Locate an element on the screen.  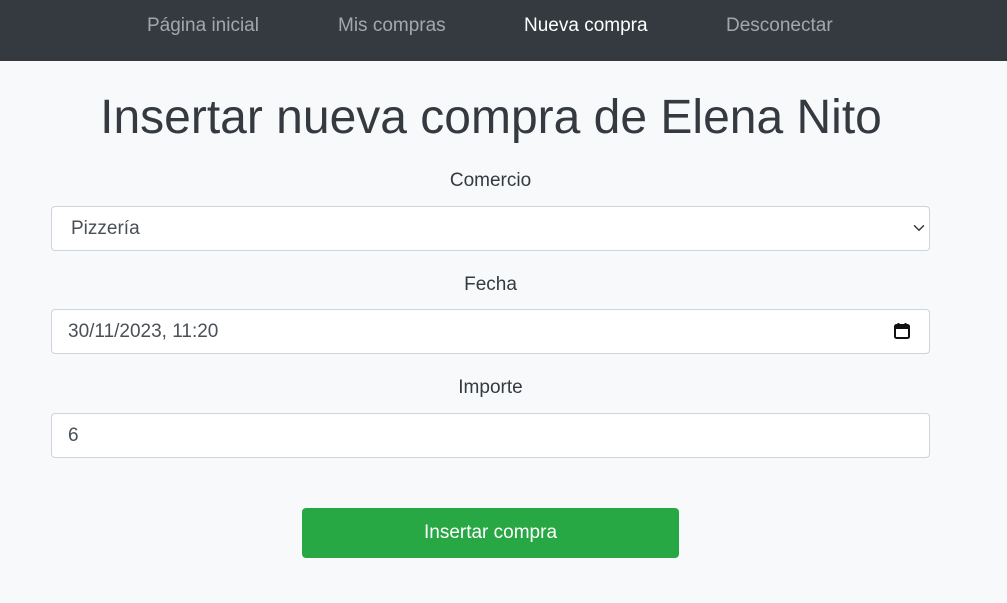
importe-value: 6 is located at coordinates (73, 435).